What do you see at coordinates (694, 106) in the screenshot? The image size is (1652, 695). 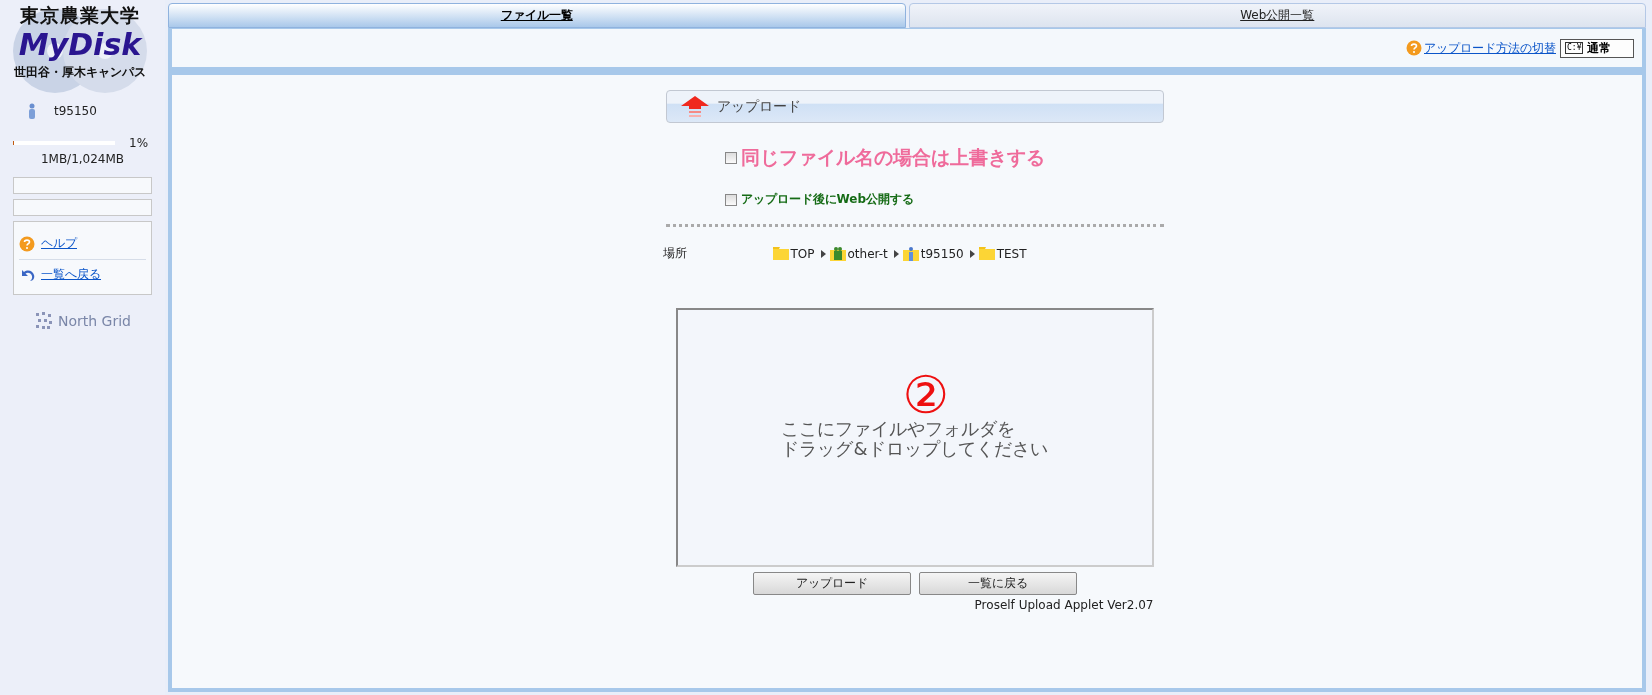 I see `upload-arrow-icon` at bounding box center [694, 106].